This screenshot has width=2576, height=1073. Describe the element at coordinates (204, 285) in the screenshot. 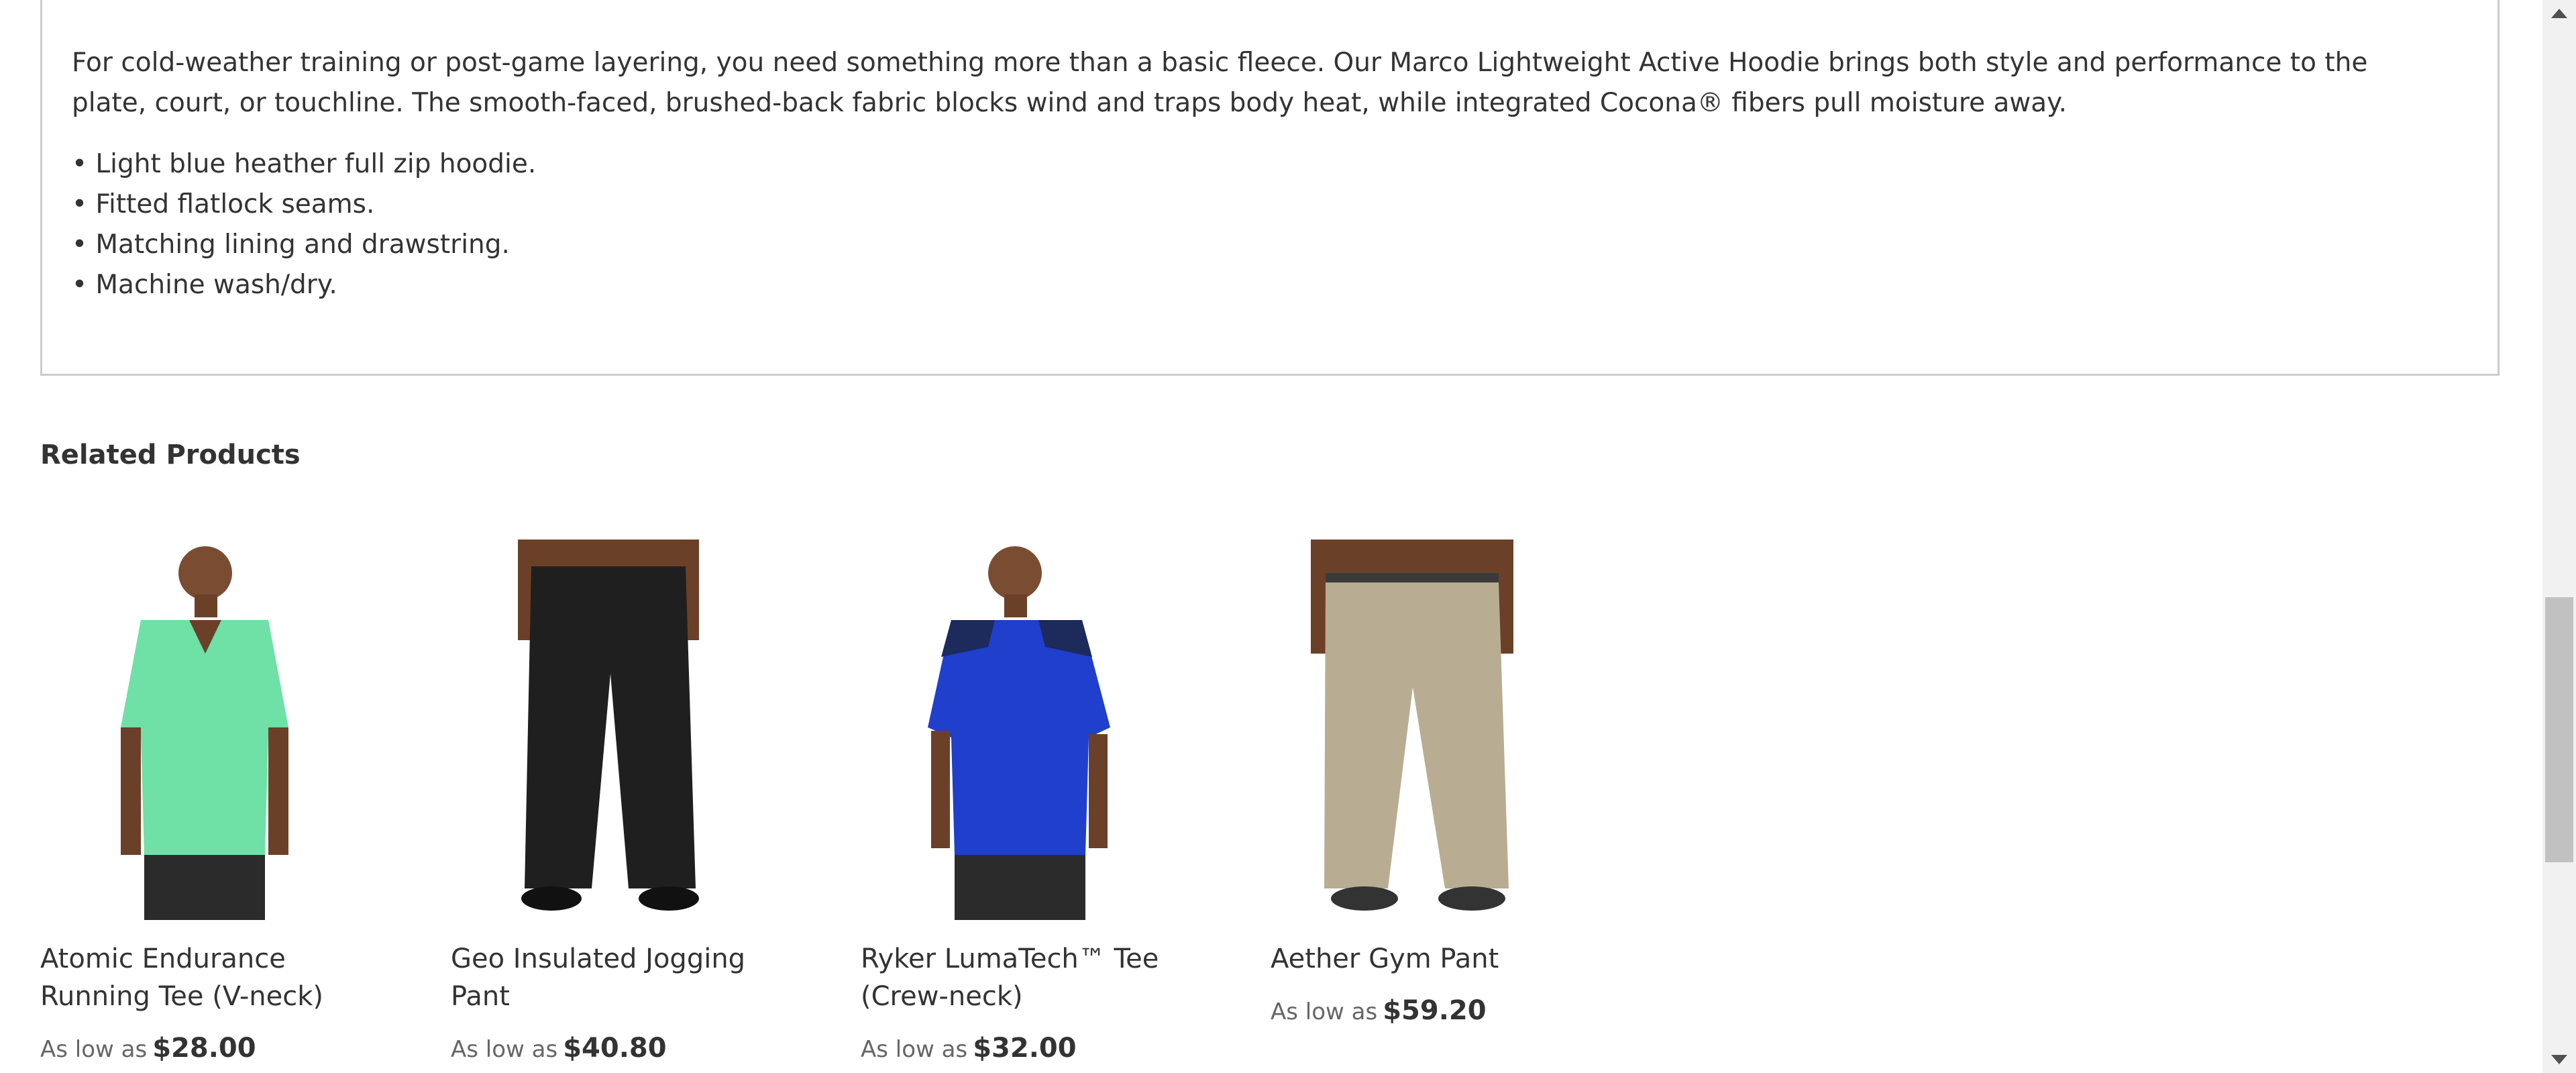

I see `feature-item: • Machine wash/dry.` at that location.